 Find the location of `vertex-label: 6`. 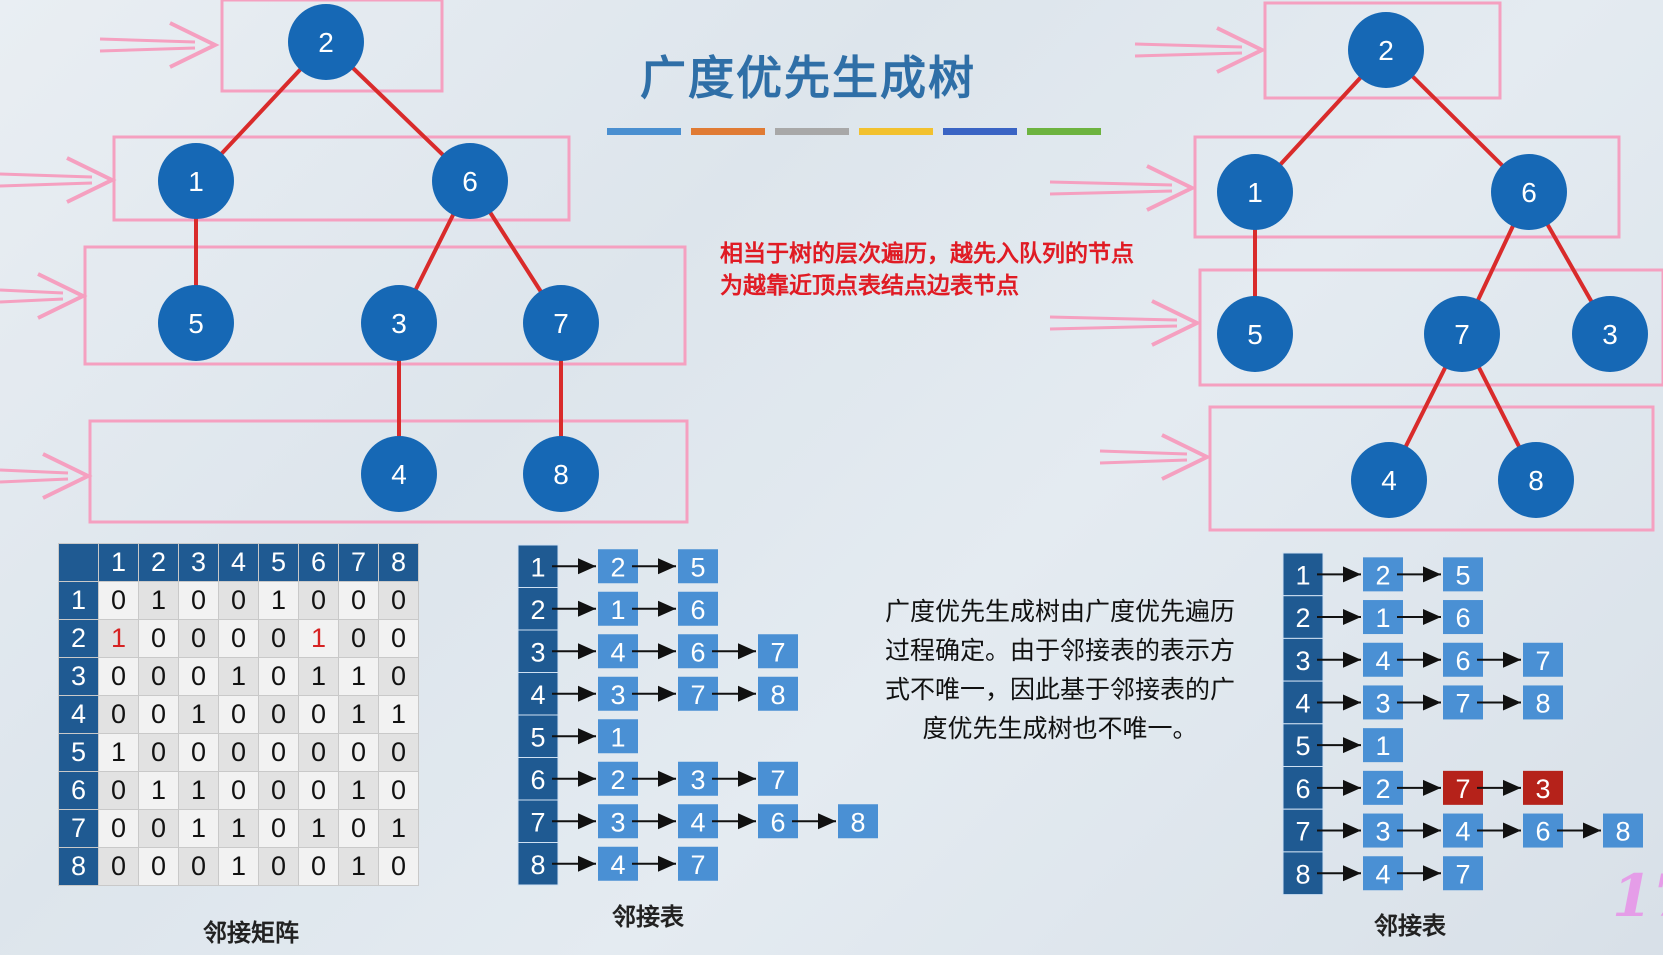

vertex-label: 6 is located at coordinates (1302, 789).